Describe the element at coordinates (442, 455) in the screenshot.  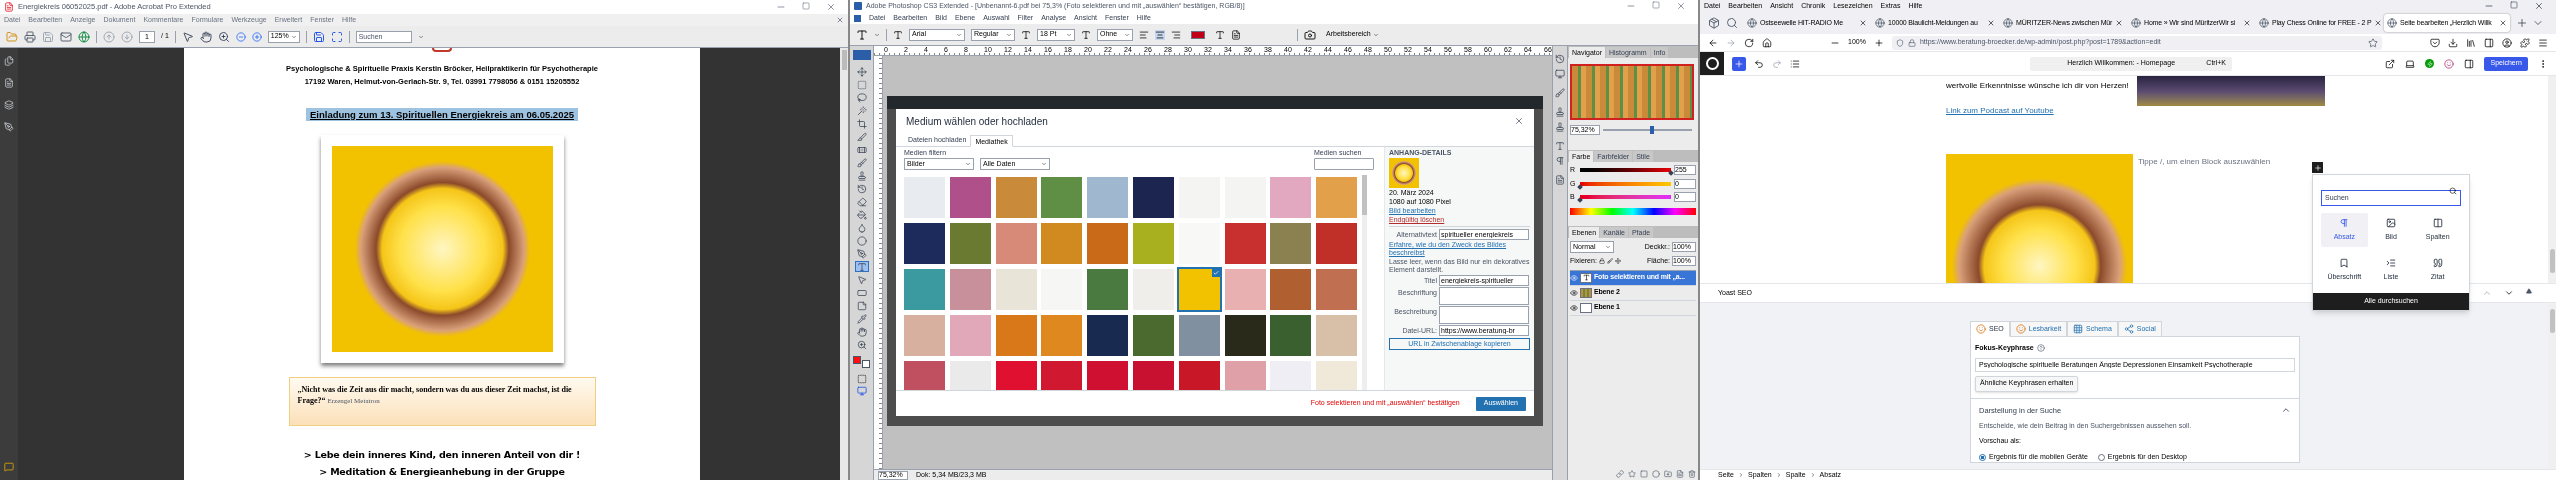
I see `bullet-text: > Lebe dein inneres Kind, den inneren Anteil von dir !` at that location.